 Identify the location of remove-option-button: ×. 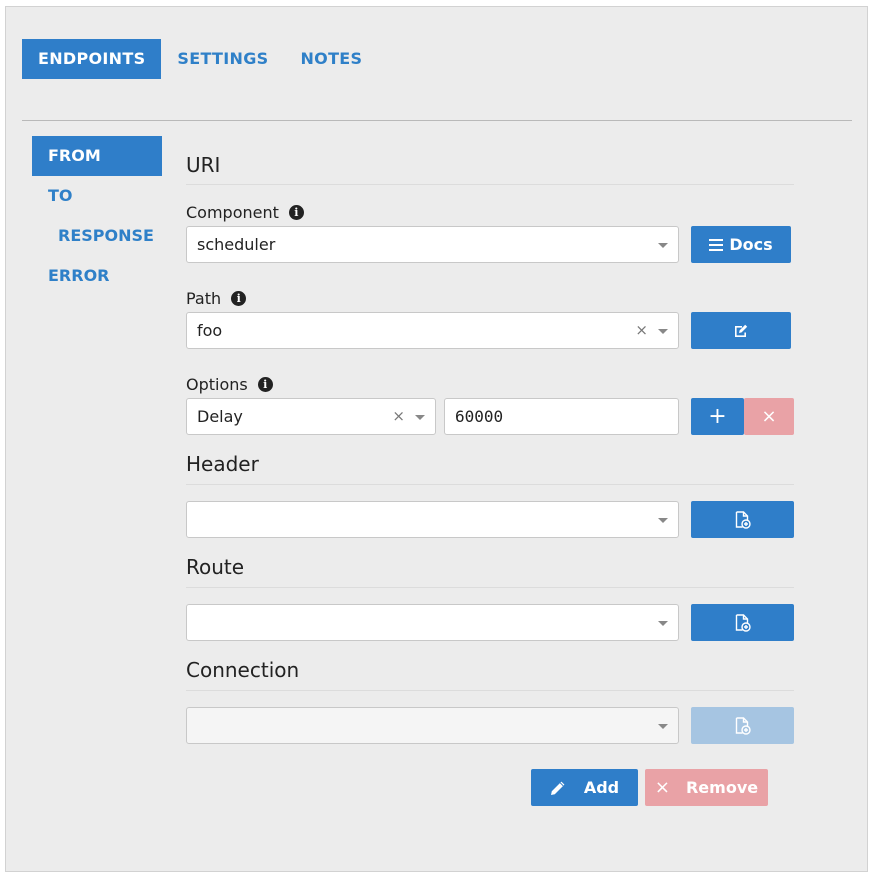
(769, 416).